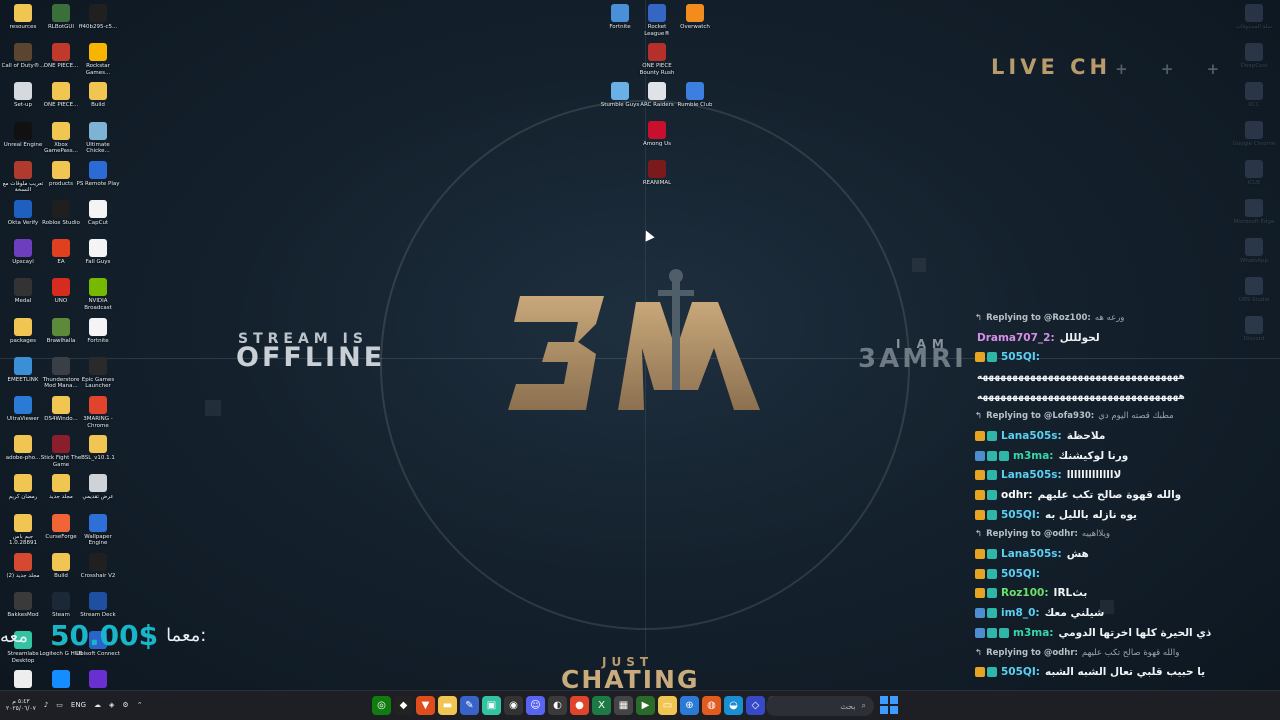  I want to click on desktop-shortcut: REANIMAL, so click(657, 173).